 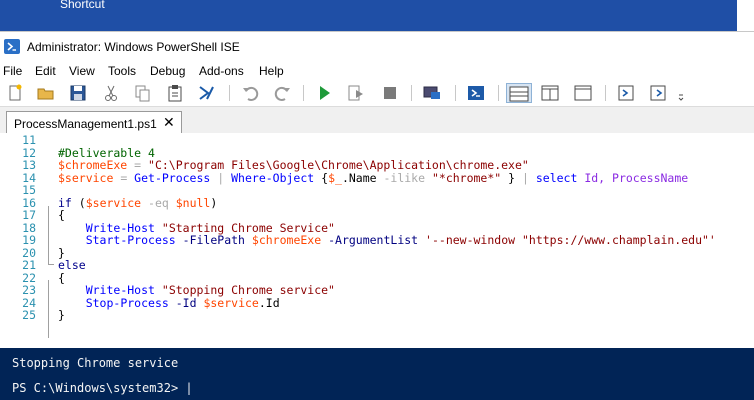 I want to click on layout-top-icon, so click(x=519, y=93).